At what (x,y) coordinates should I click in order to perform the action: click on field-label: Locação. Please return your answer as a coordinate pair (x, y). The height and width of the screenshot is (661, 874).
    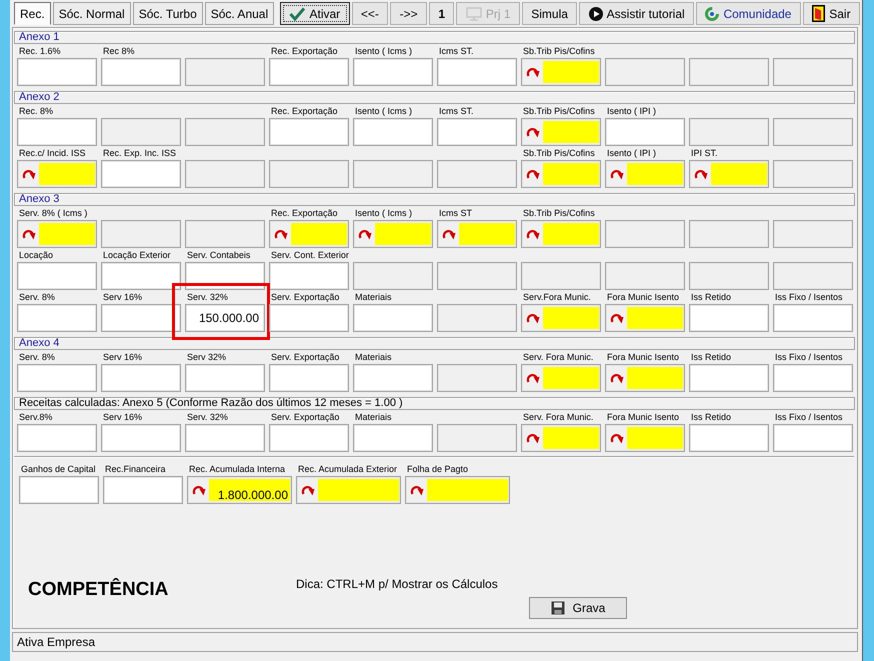
    Looking at the image, I should click on (36, 255).